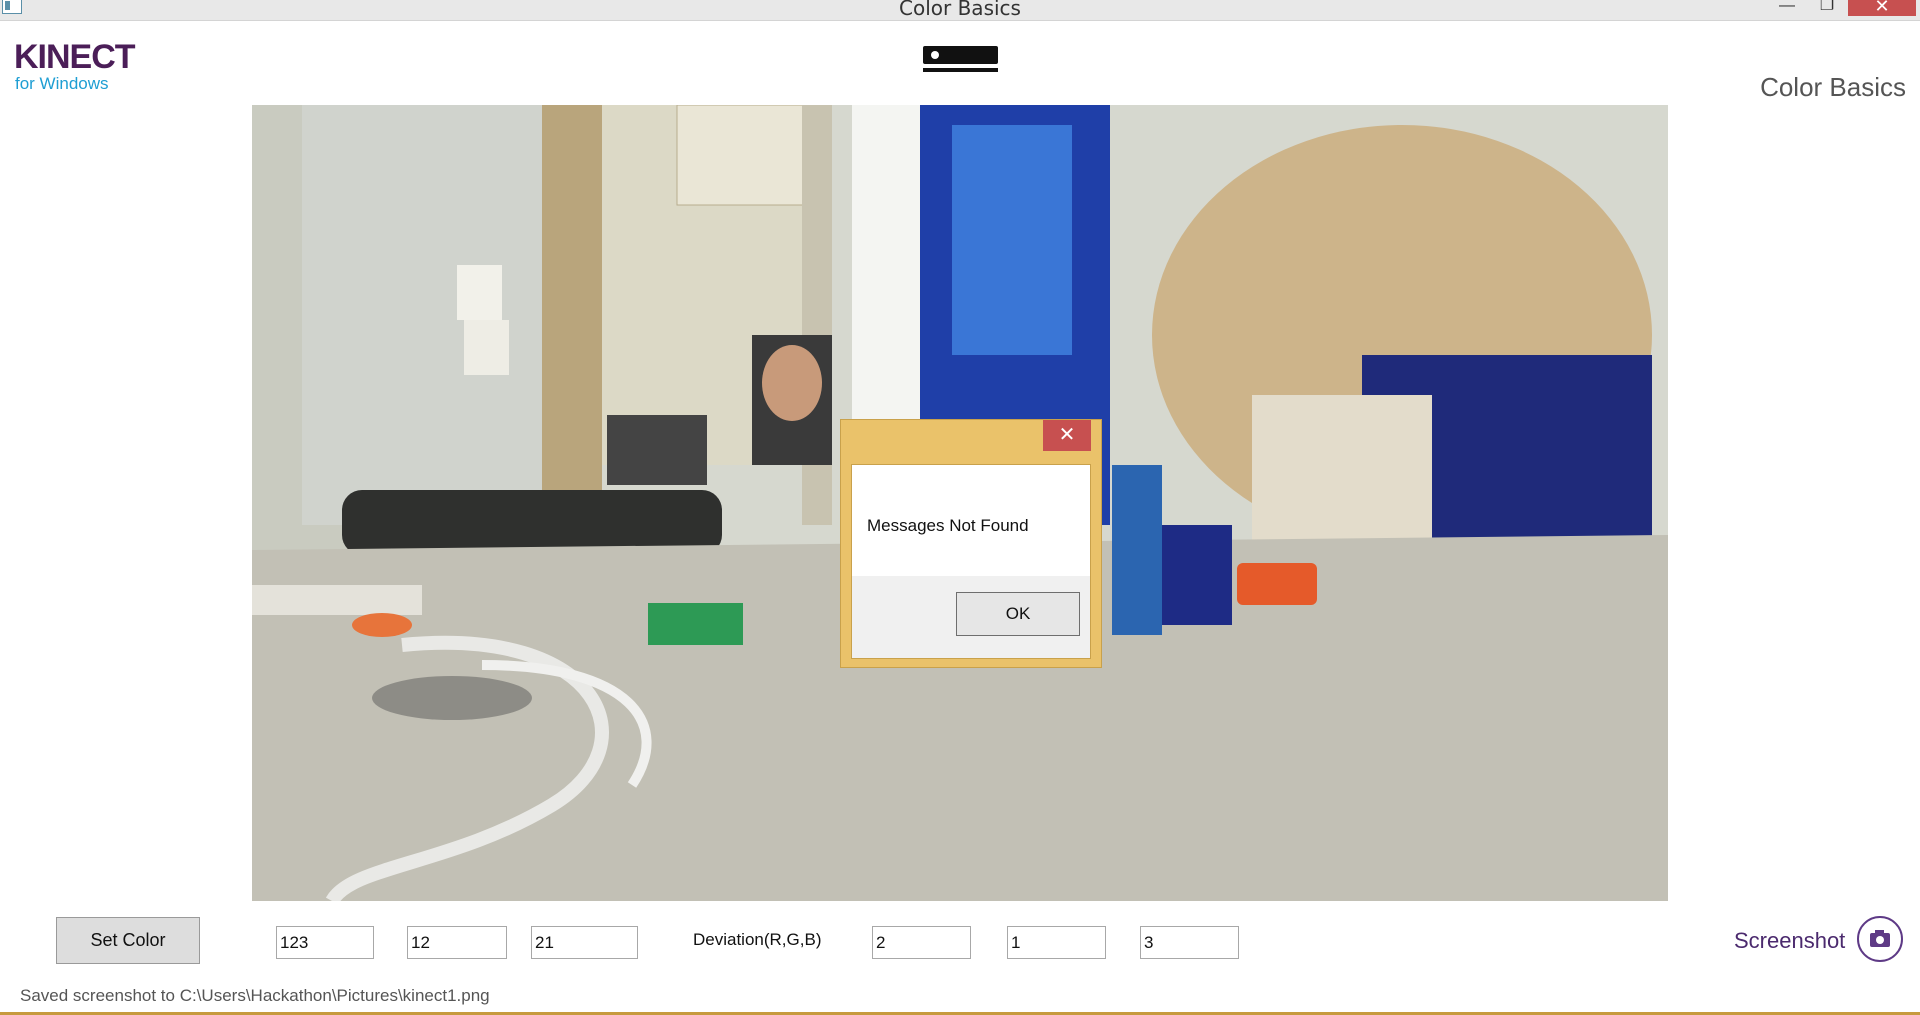 Image resolution: width=1920 pixels, height=1015 pixels. I want to click on message-dialog: ✕ Messages Not Found OK, so click(971, 543).